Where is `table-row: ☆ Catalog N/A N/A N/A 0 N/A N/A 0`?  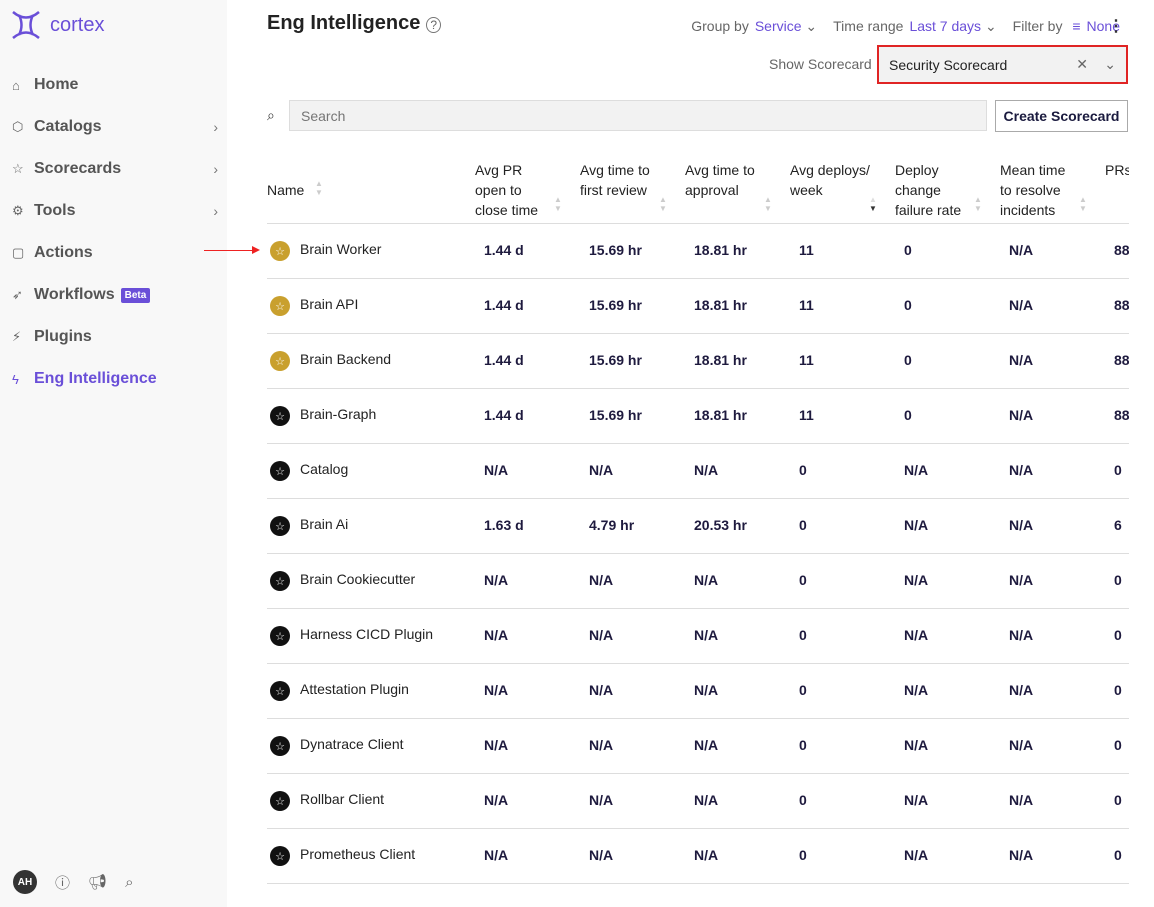
table-row: ☆ Catalog N/A N/A N/A 0 N/A N/A 0 is located at coordinates (698, 471).